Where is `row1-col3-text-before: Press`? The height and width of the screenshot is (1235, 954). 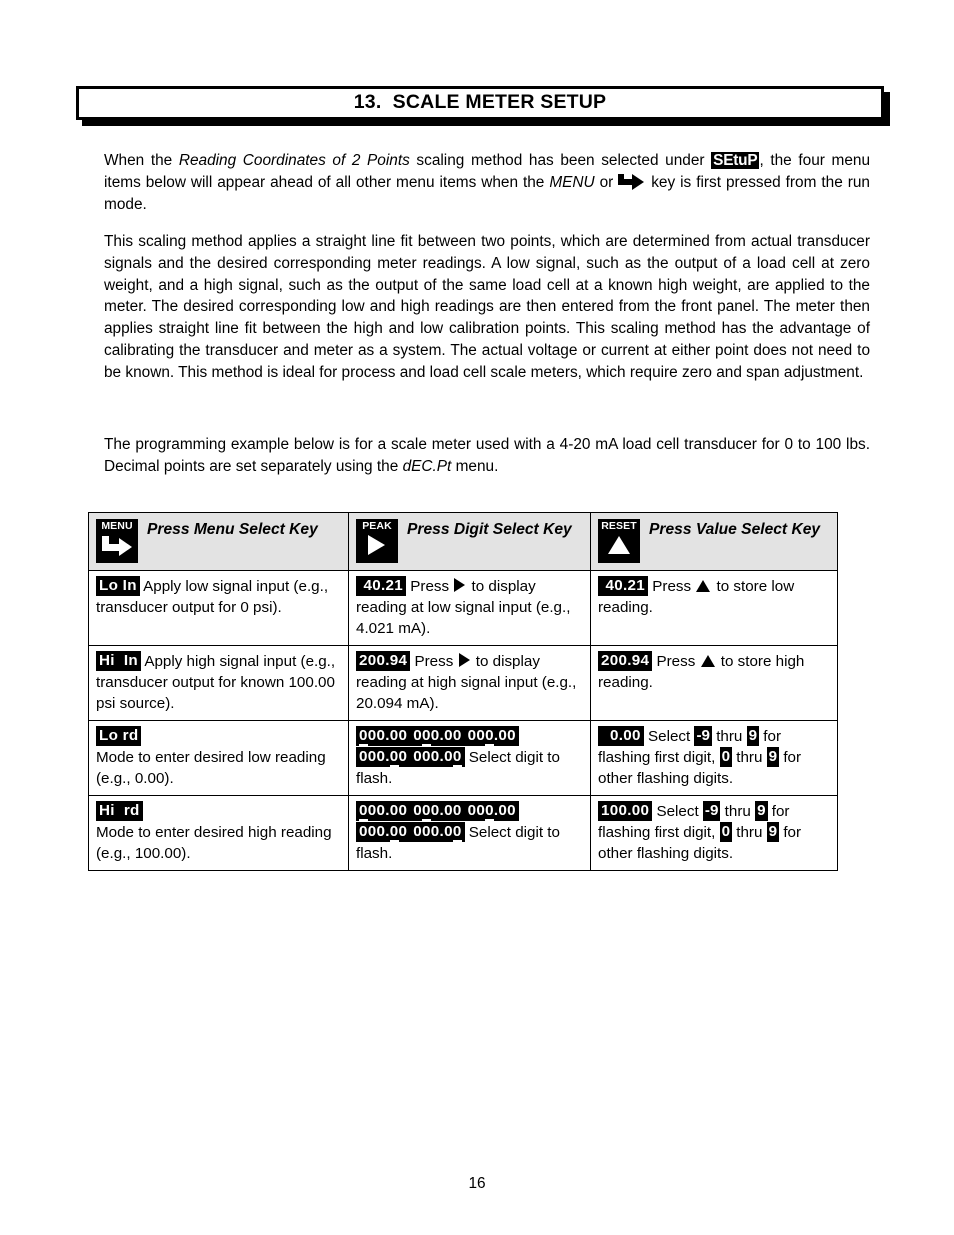
row1-col3-text-before: Press is located at coordinates (672, 586).